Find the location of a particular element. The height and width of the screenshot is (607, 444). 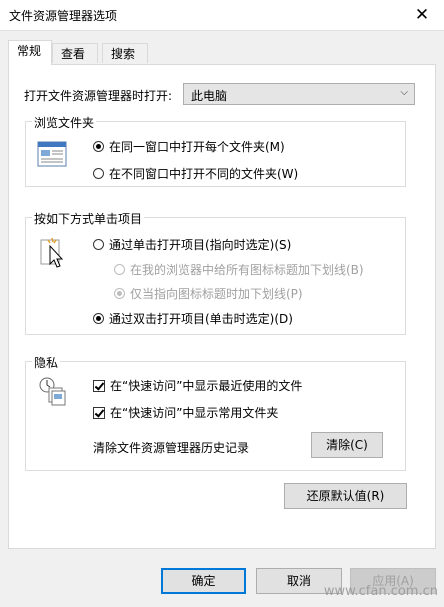

show-recent-label: 在“快速访问”中显示最近使用的文件 is located at coordinates (206, 386).